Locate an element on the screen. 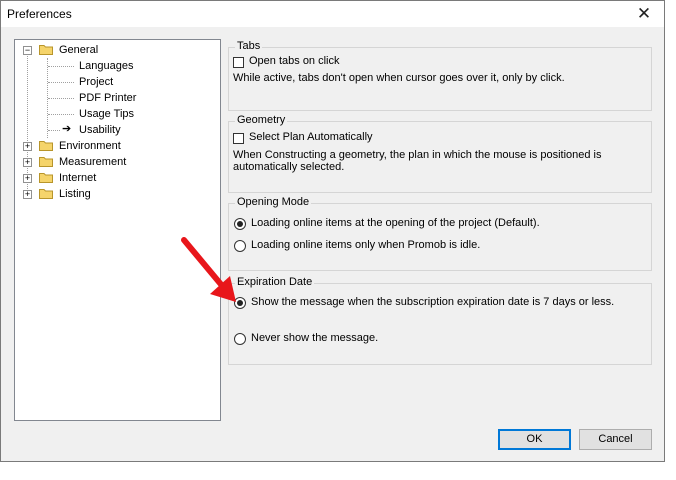  group-legend: Opening Mode is located at coordinates (273, 202).